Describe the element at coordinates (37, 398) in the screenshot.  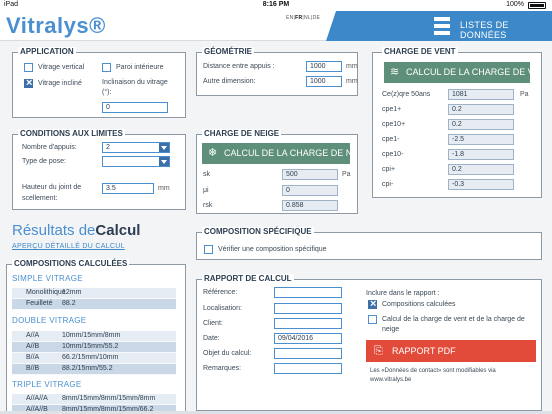
I see `composition-type: A//A//A` at that location.